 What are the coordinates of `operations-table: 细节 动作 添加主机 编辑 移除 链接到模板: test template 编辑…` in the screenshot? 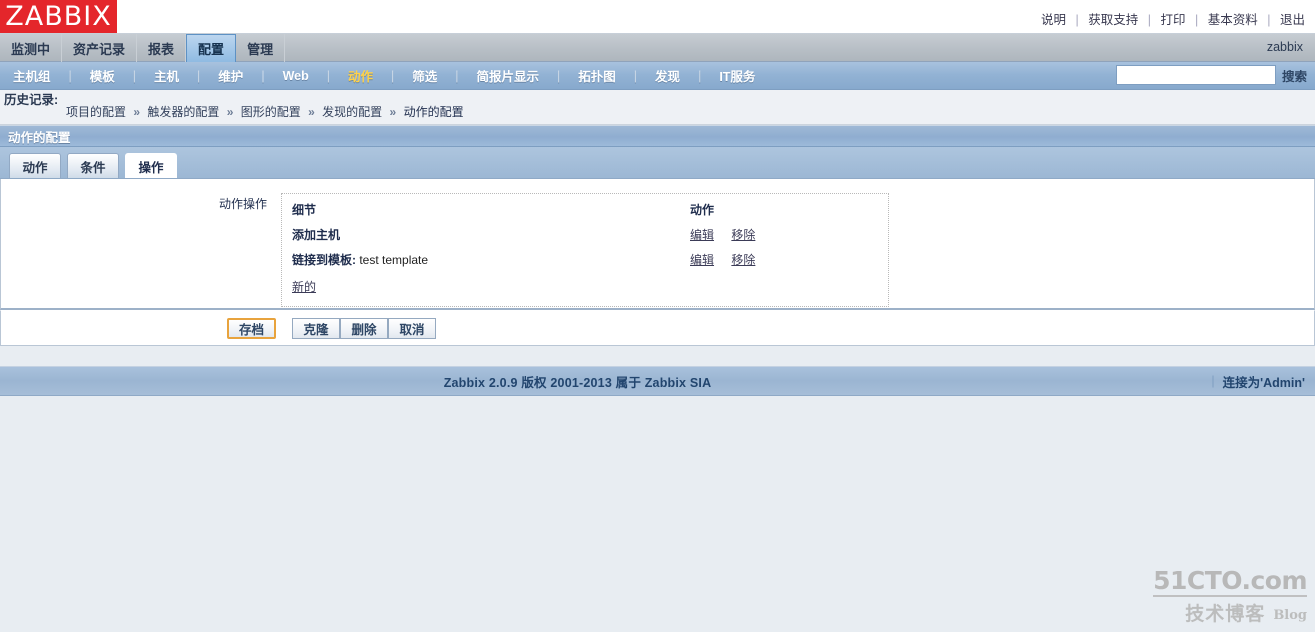 It's located at (586, 250).